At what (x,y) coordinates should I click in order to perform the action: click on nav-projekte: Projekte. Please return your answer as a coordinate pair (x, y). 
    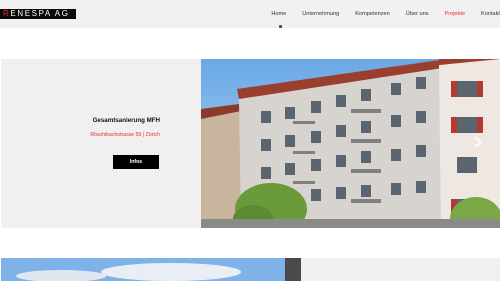
    Looking at the image, I should click on (454, 14).